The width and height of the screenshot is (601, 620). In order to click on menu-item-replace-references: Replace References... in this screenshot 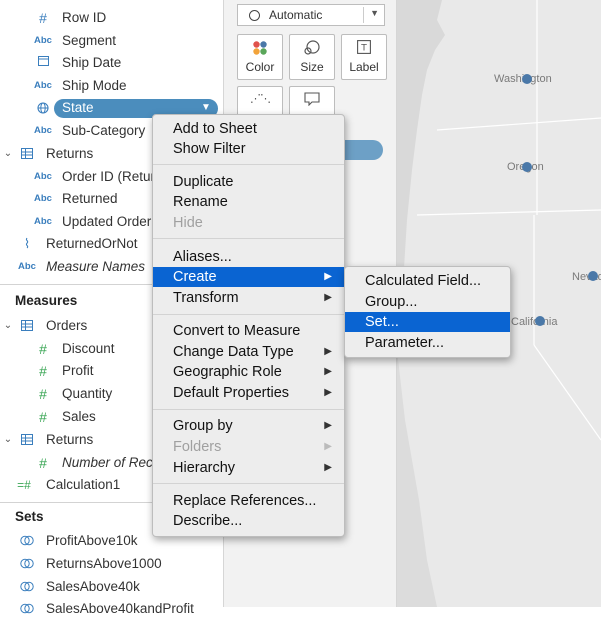, I will do `click(248, 501)`.